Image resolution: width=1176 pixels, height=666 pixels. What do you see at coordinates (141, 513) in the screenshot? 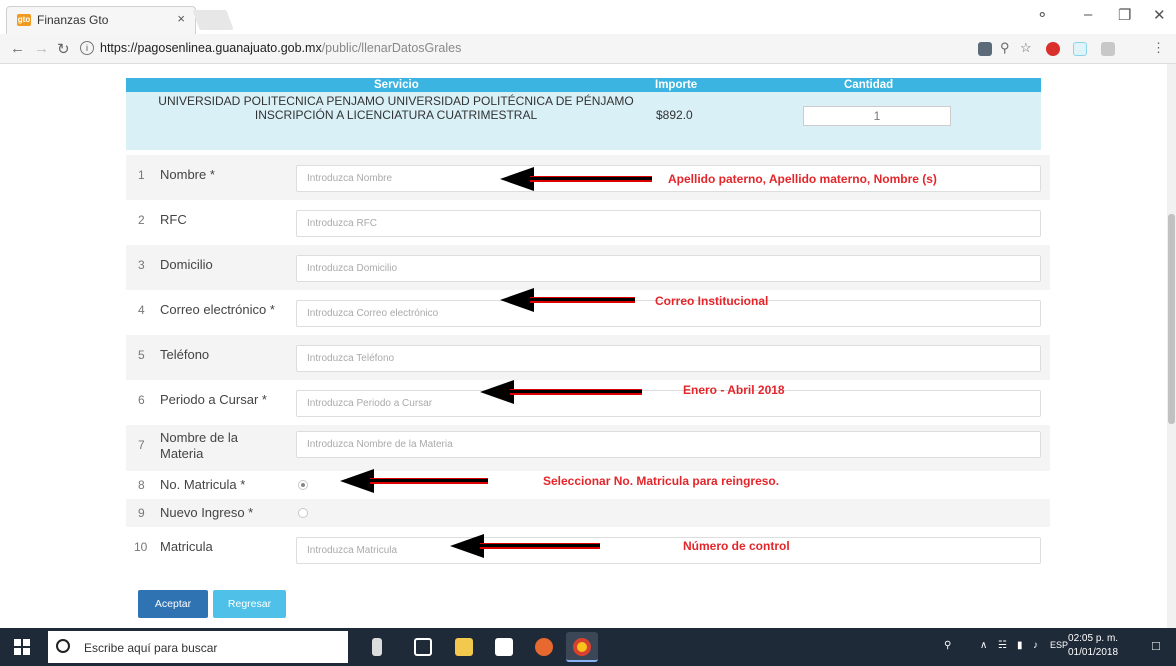
I see `row-number: 9` at bounding box center [141, 513].